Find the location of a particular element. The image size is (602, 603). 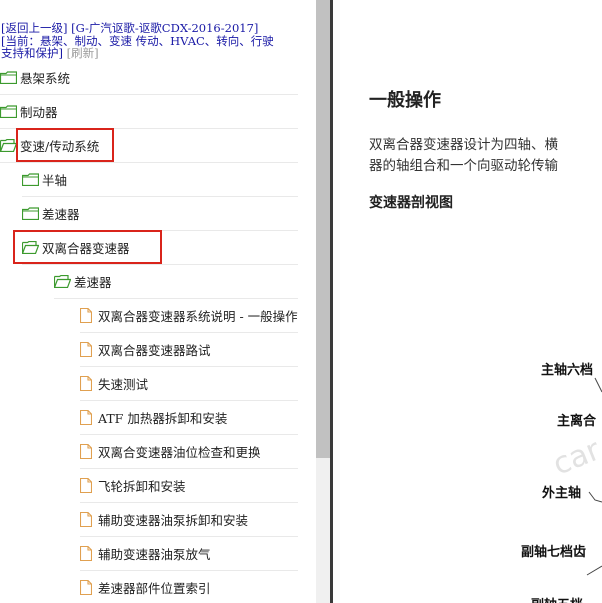

diagram-label: 主轴六档 is located at coordinates (567, 370).